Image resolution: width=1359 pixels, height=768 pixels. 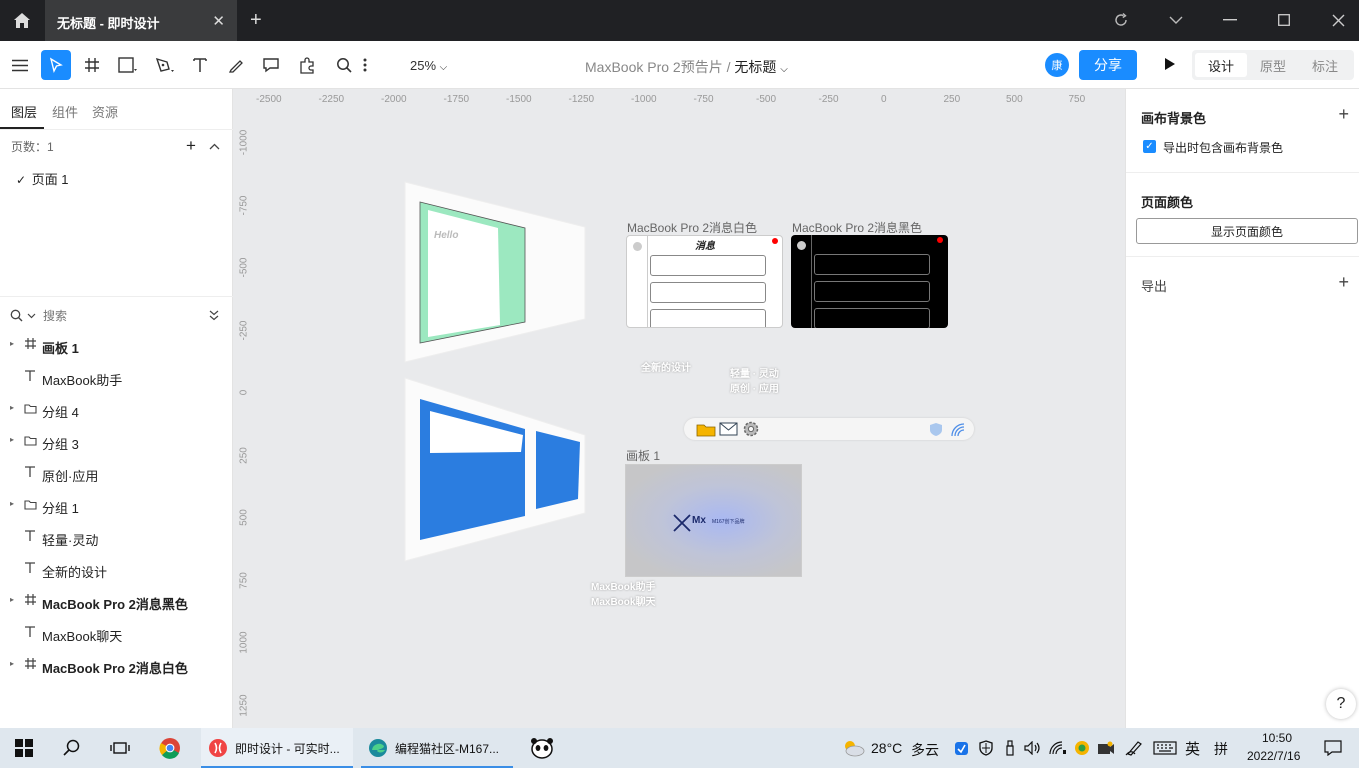 I want to click on layer-item: ▸ 分组 1, so click(x=116, y=506).